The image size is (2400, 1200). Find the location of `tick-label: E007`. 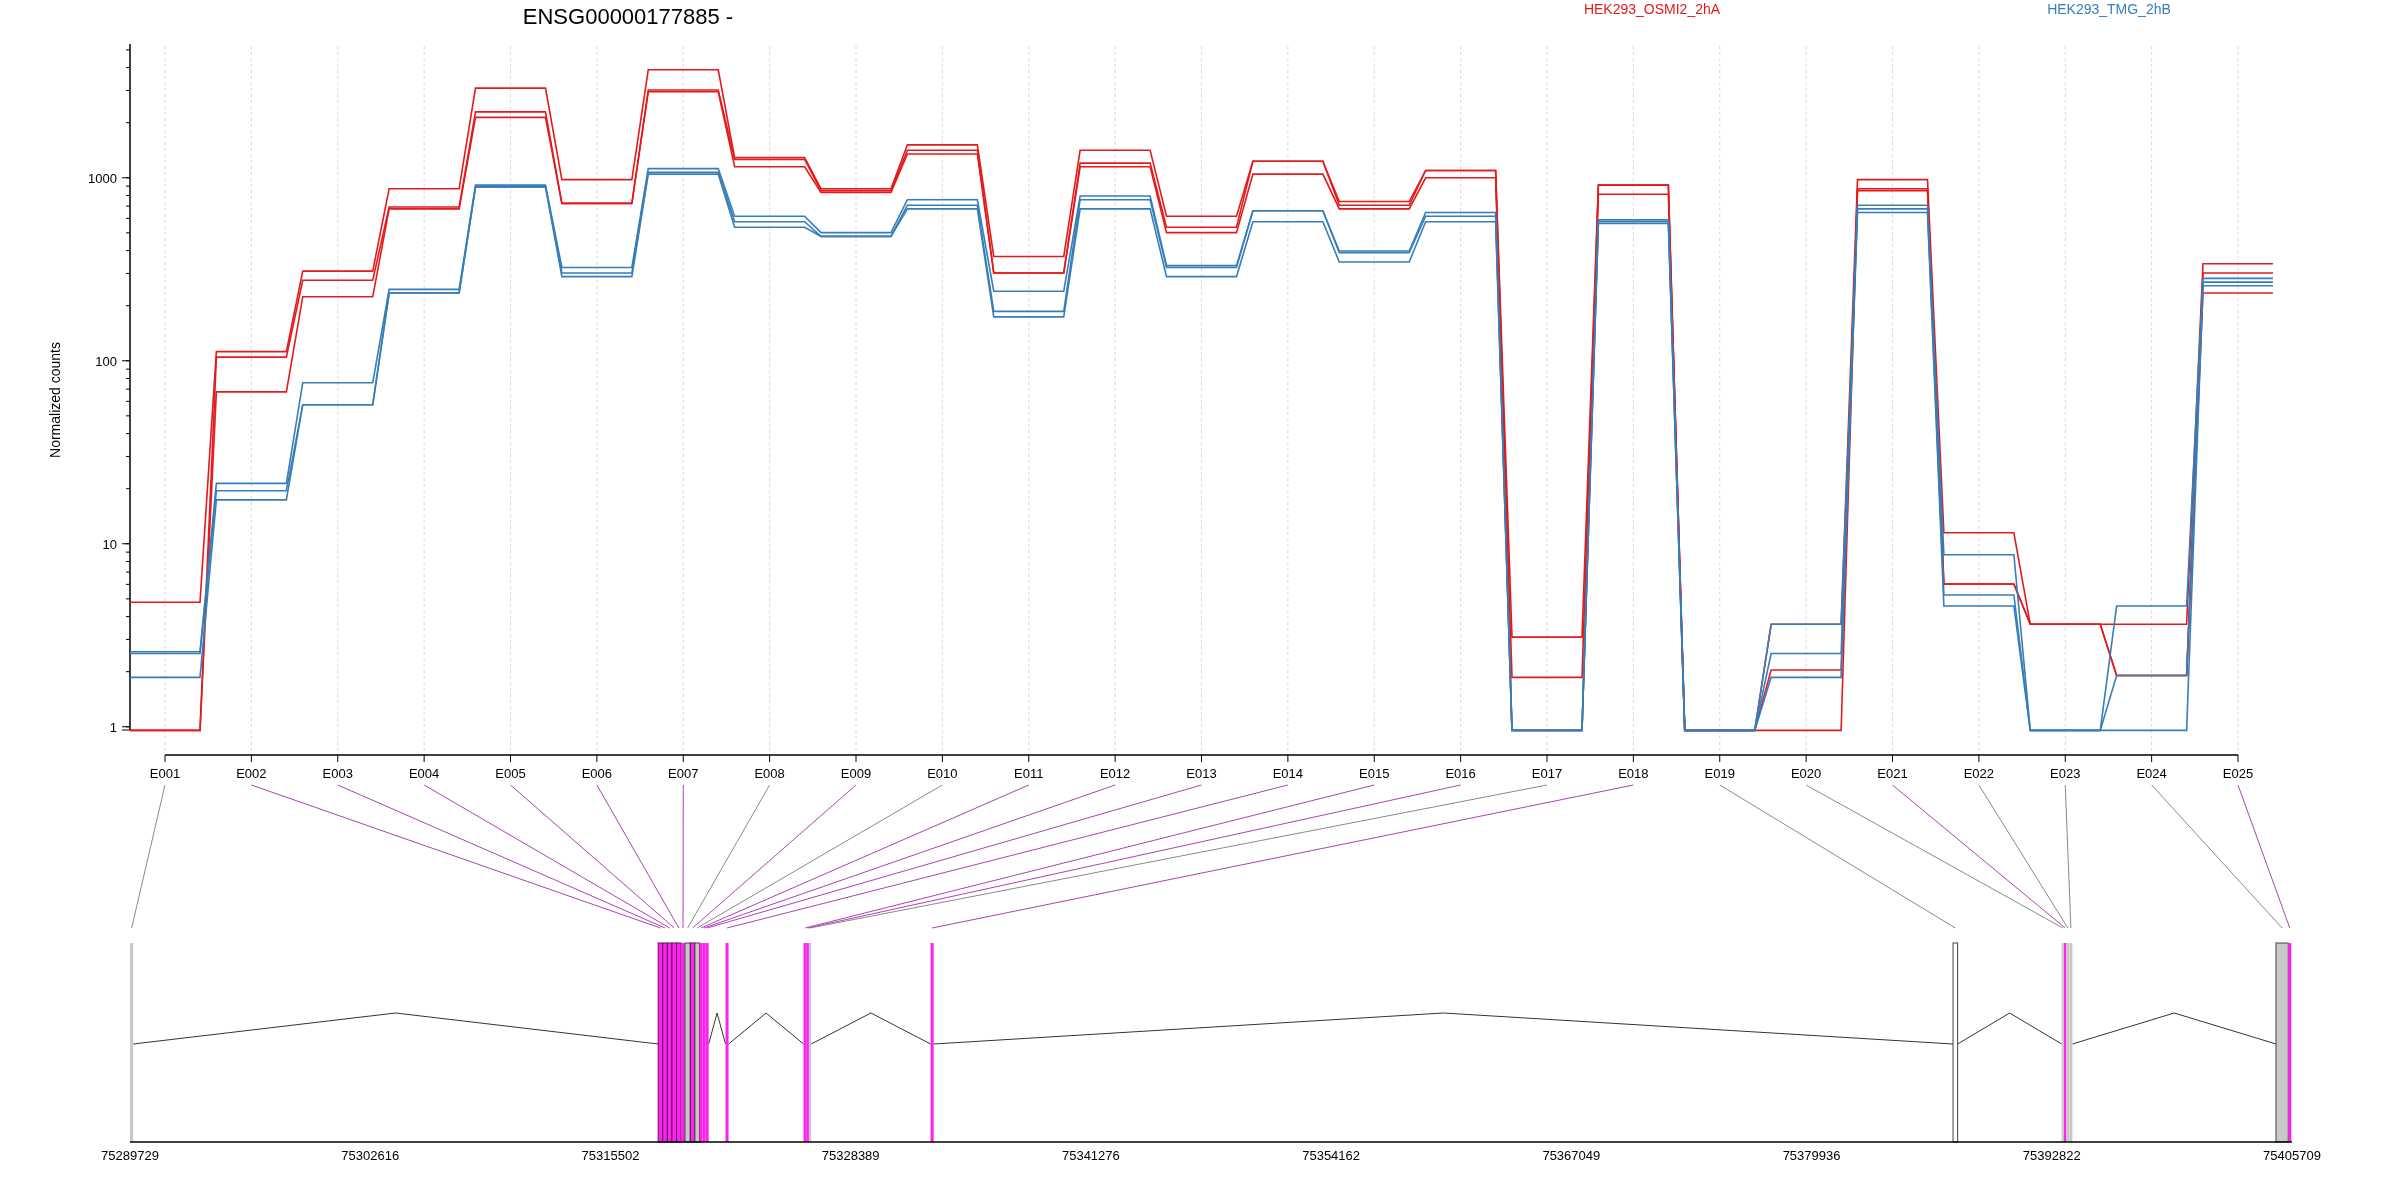

tick-label: E007 is located at coordinates (683, 773).